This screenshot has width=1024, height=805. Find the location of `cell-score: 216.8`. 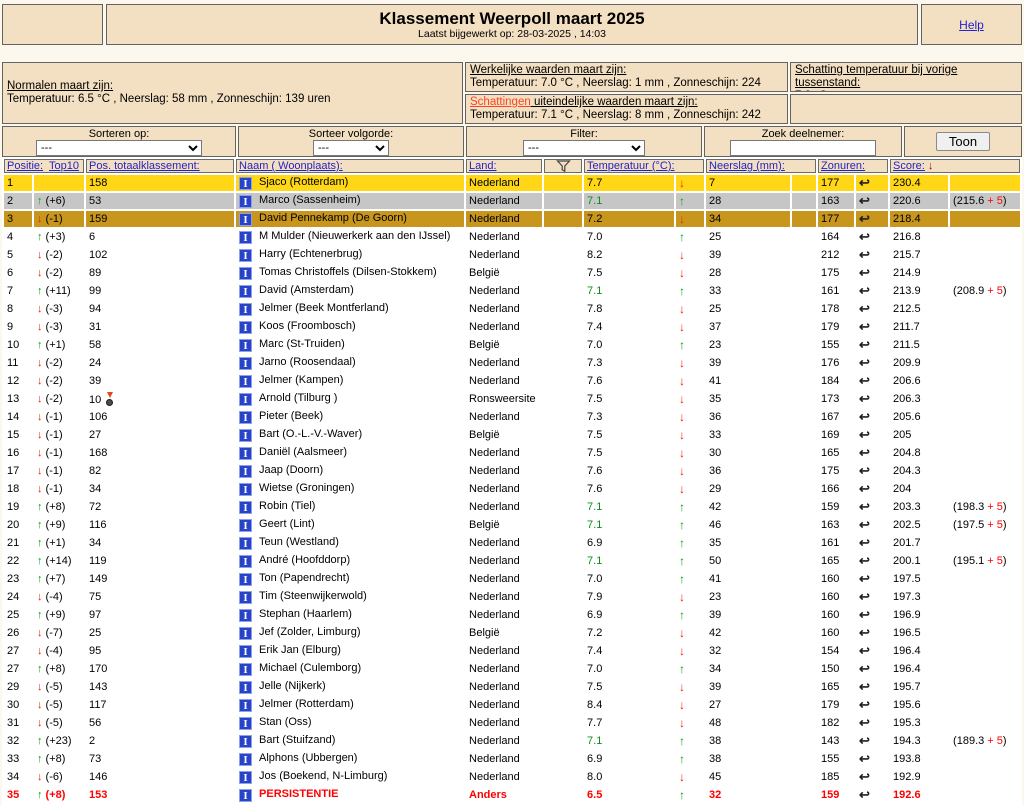

cell-score: 216.8 is located at coordinates (907, 237).